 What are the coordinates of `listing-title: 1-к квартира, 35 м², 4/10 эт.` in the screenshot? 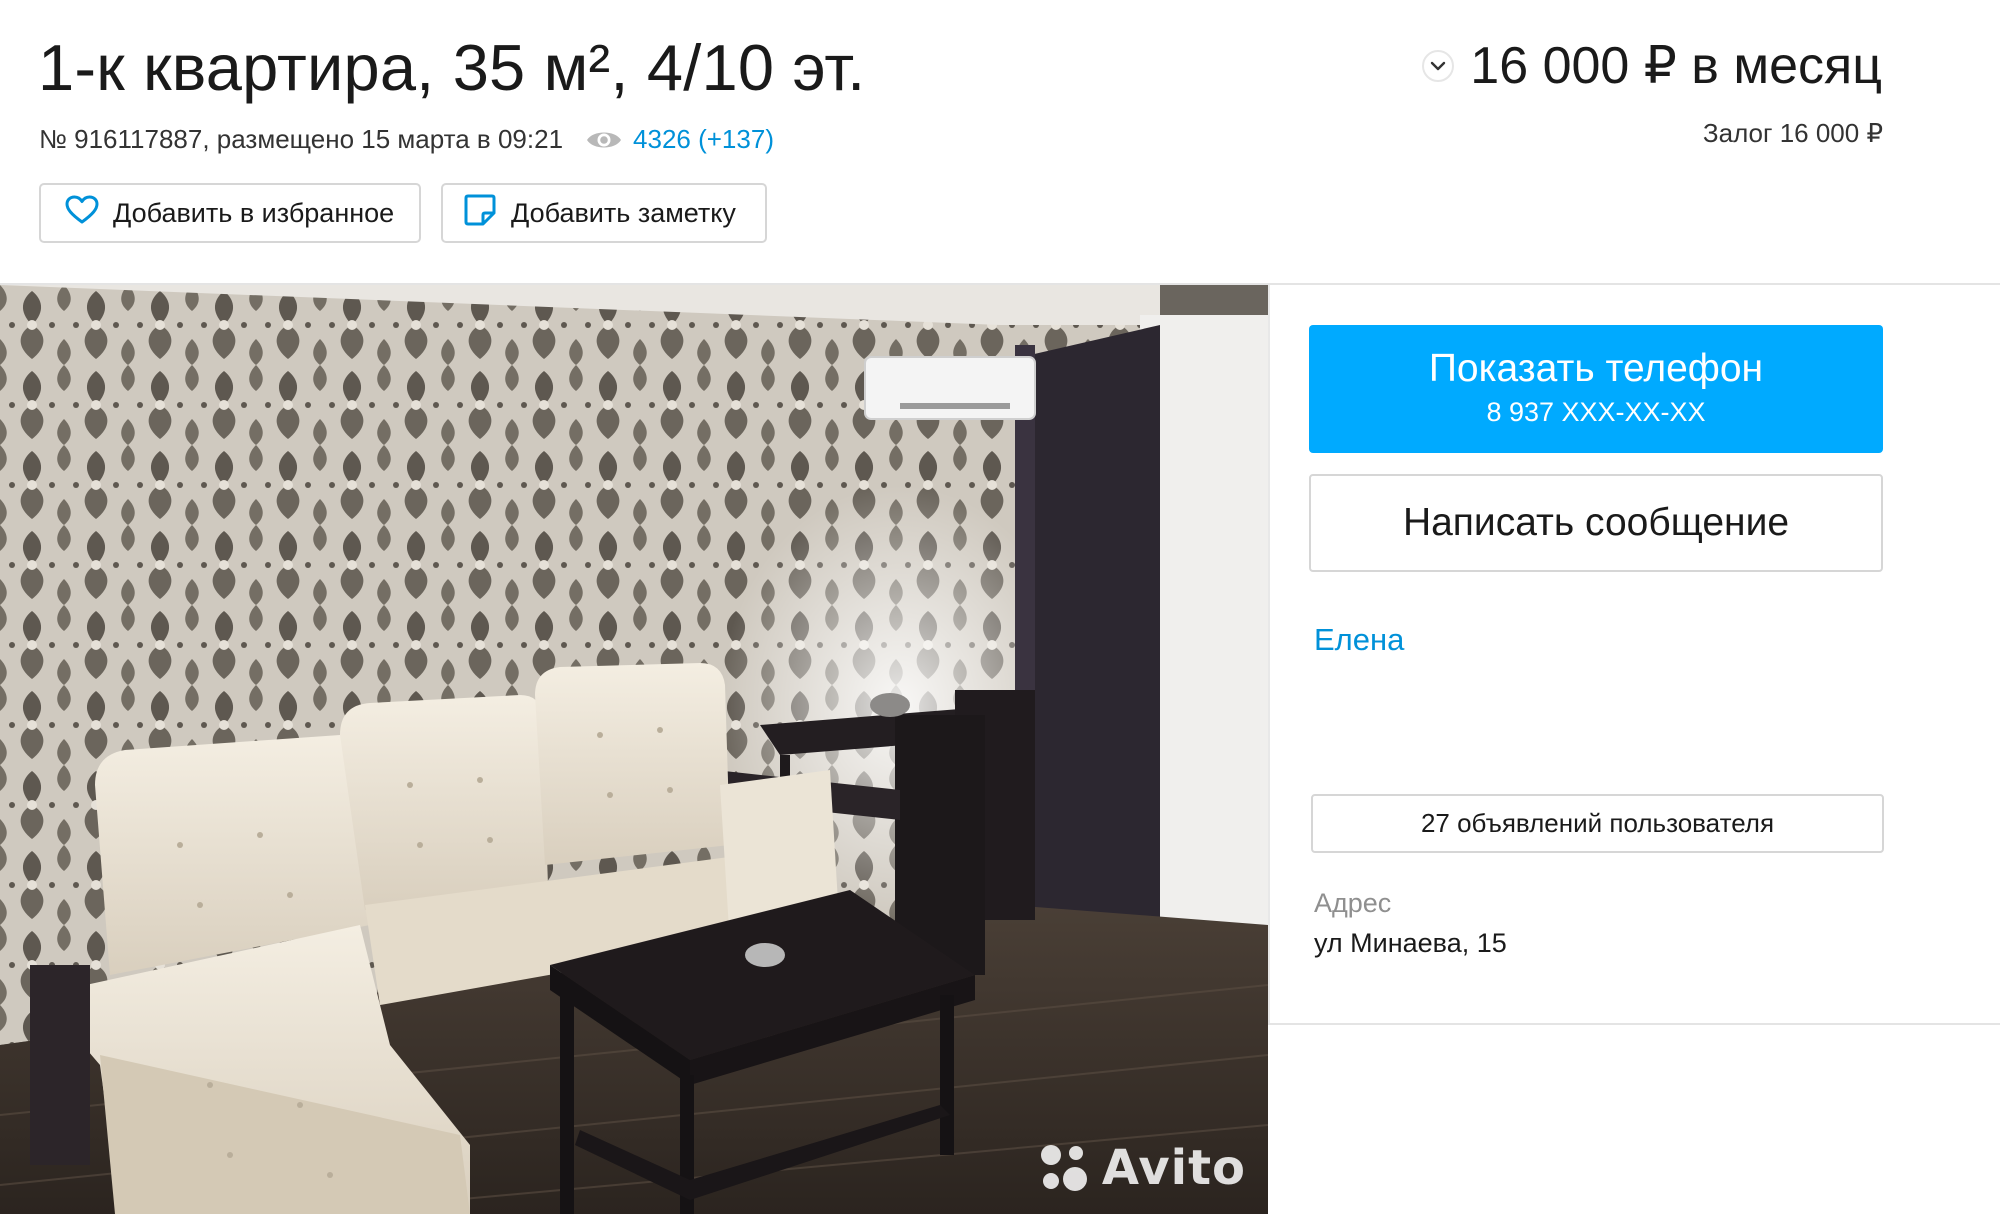 It's located at (452, 67).